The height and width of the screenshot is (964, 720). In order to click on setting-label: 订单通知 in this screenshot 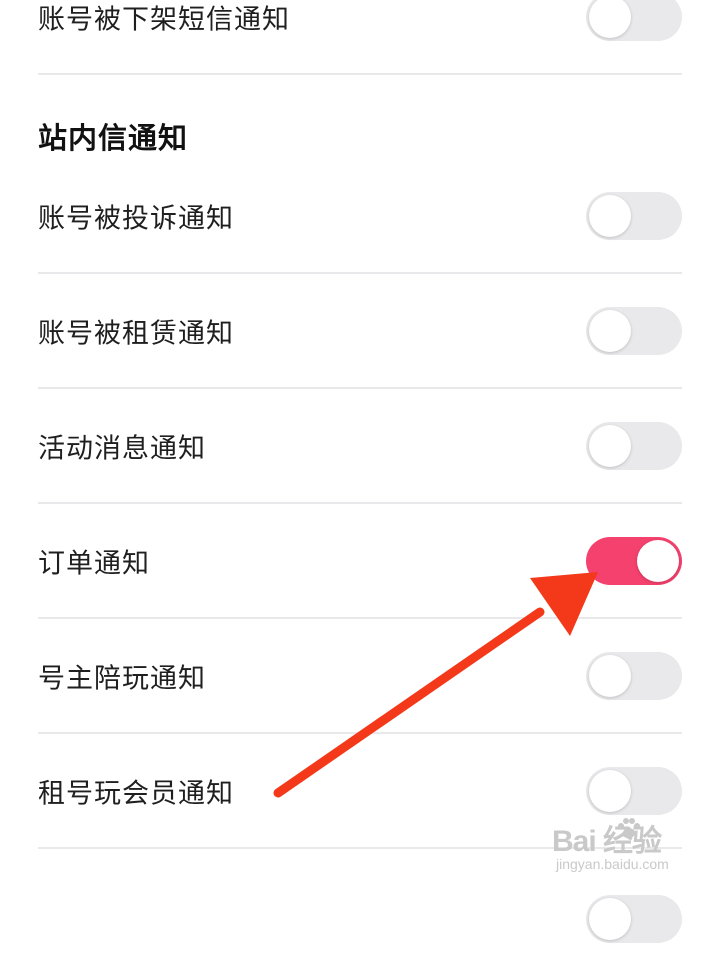, I will do `click(94, 563)`.